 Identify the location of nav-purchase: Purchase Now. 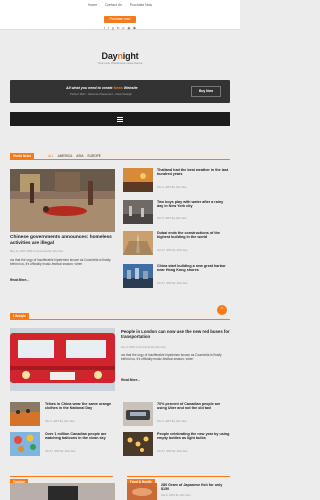
(141, 5).